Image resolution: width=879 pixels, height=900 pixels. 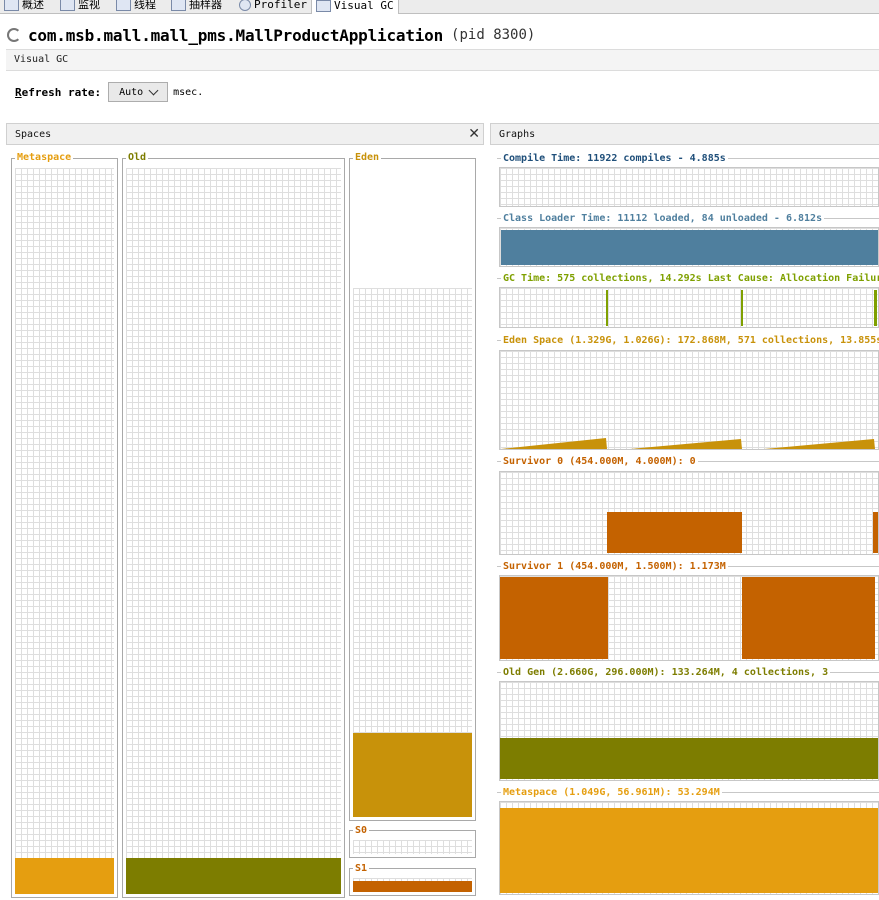 I want to click on tab-monitor: 监视, so click(x=80, y=6).